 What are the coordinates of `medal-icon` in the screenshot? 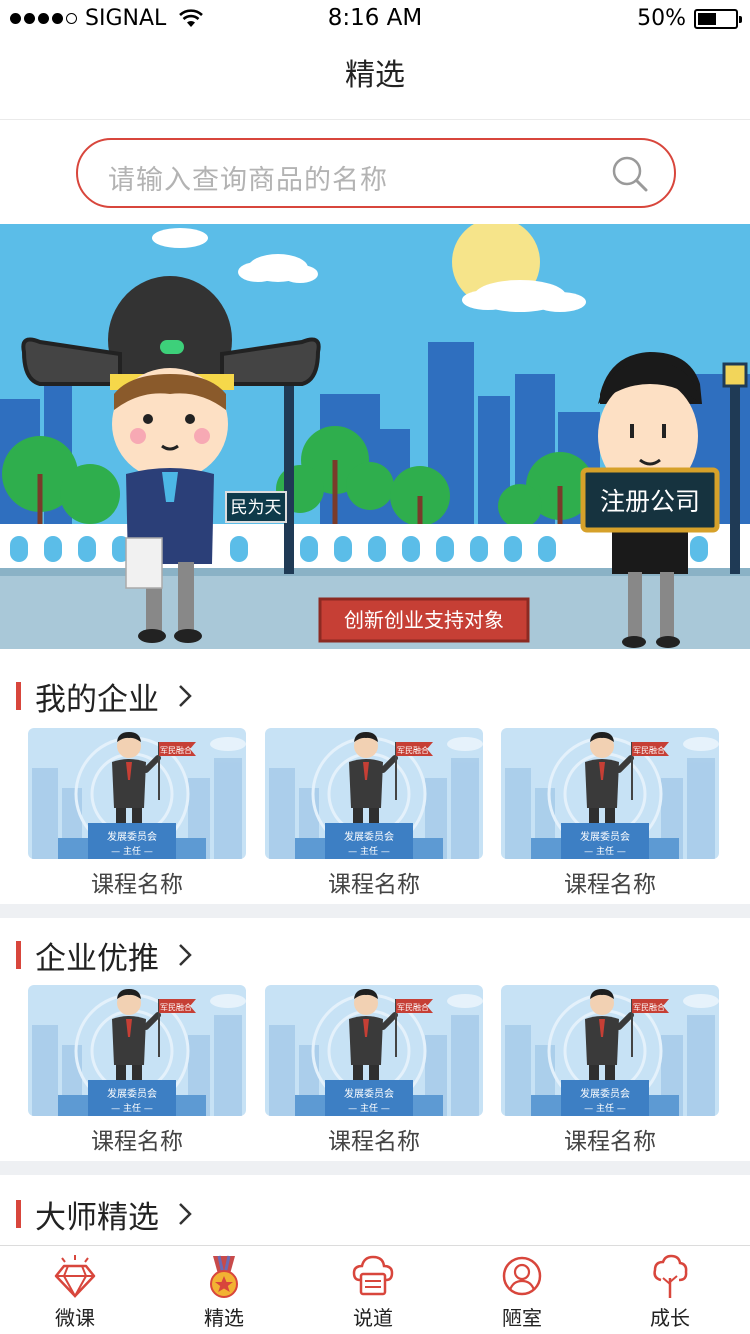 It's located at (224, 1276).